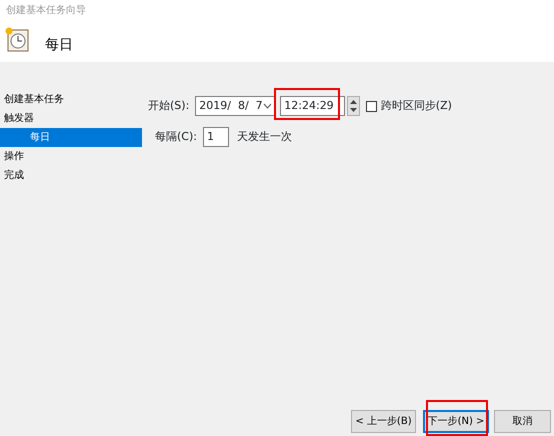  Describe the element at coordinates (235, 106) in the screenshot. I see `date-picker: 2019/ 8/ 7` at that location.